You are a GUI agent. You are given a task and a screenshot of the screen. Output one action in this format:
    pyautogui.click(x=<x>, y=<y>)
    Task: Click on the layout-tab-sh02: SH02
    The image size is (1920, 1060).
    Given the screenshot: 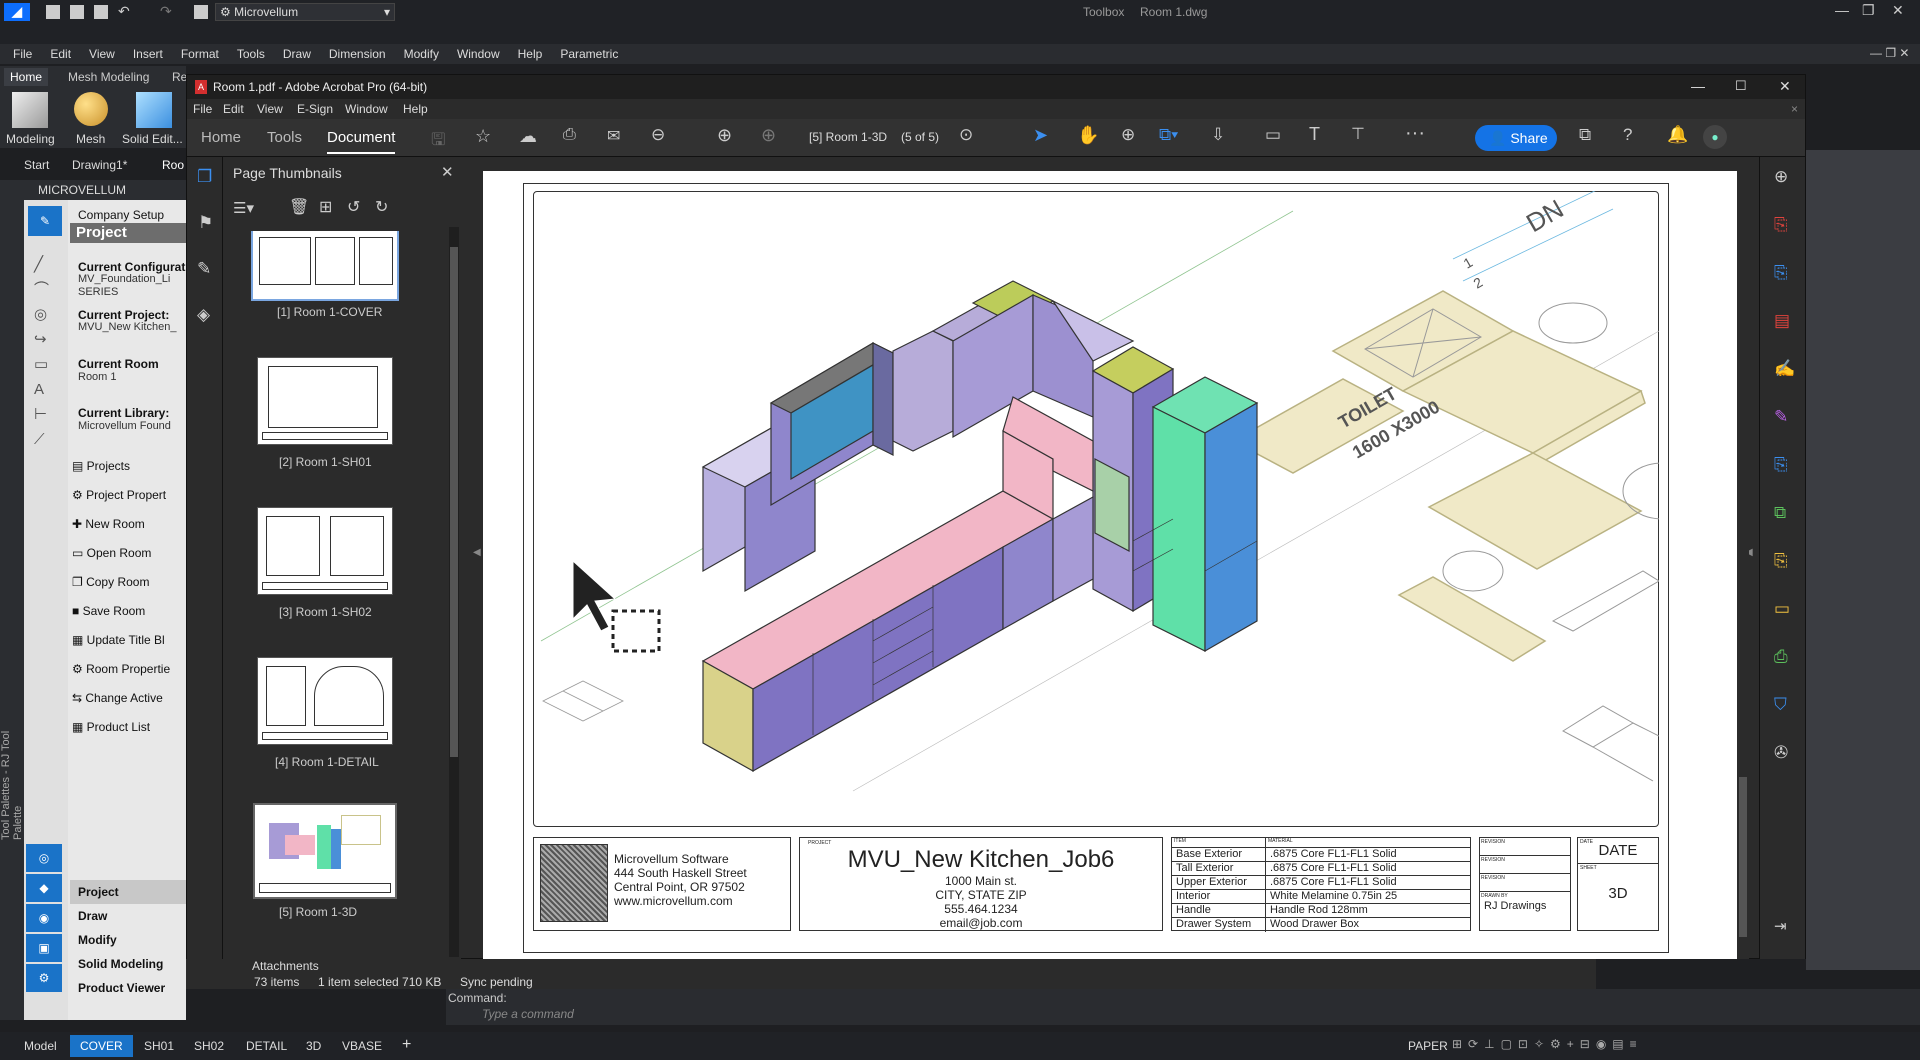 What is the action you would take?
    pyautogui.click(x=209, y=1046)
    